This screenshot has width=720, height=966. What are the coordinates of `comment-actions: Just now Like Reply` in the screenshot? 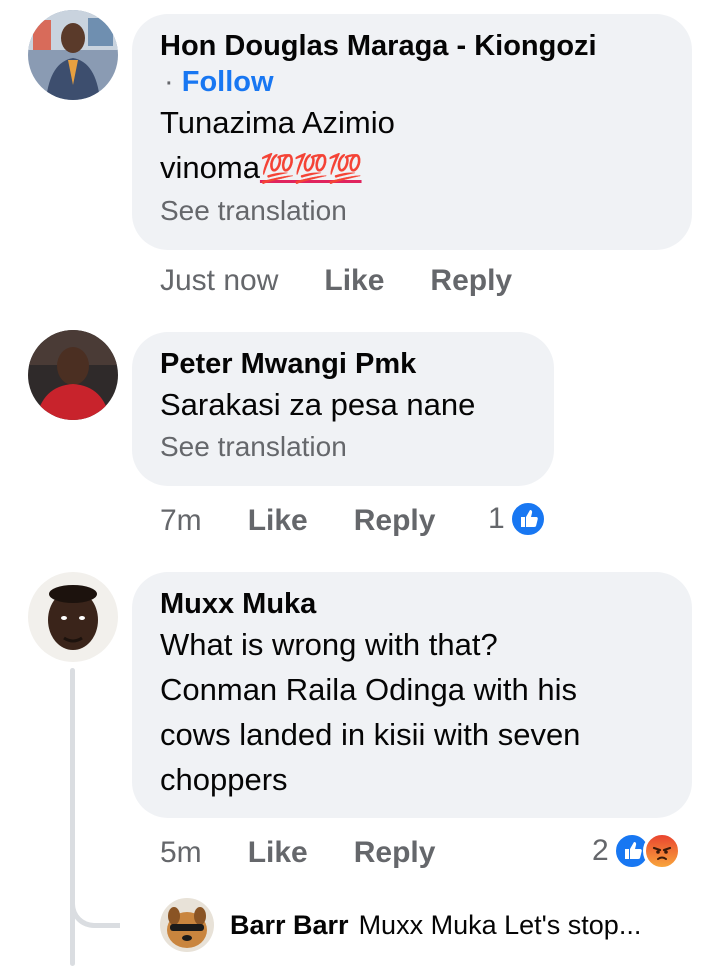 It's located at (336, 281).